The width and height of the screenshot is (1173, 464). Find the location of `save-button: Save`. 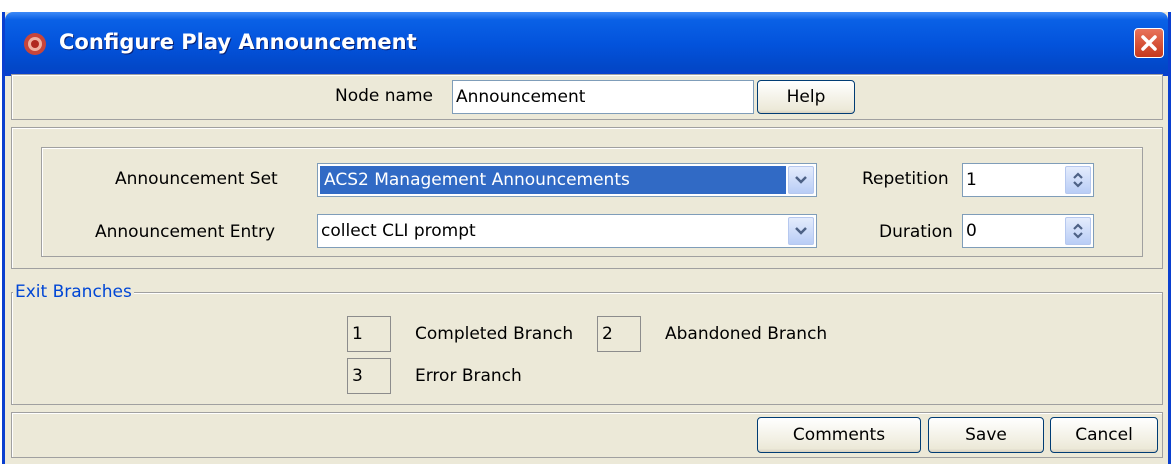

save-button: Save is located at coordinates (986, 435).